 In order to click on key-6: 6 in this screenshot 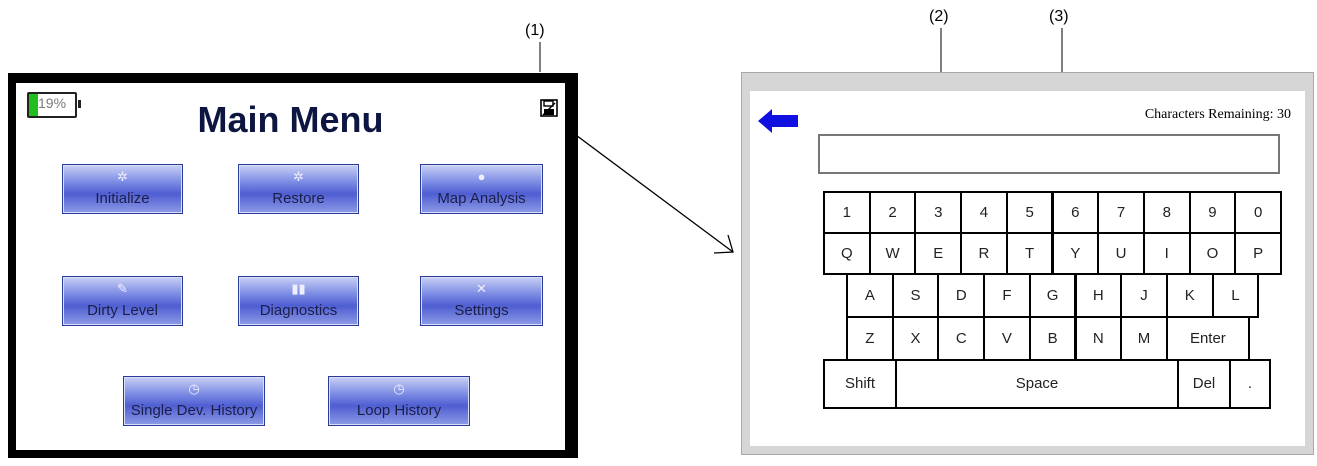, I will do `click(1075, 212)`.